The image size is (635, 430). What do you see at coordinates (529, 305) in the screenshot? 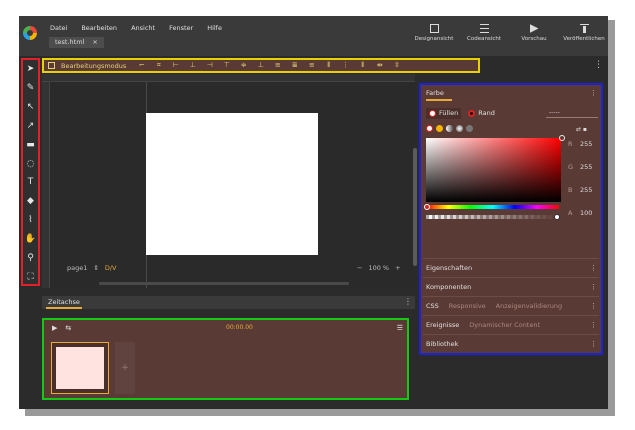
I see `tab-anzeigenvalidierung: Anzeigenvalidierung` at bounding box center [529, 305].